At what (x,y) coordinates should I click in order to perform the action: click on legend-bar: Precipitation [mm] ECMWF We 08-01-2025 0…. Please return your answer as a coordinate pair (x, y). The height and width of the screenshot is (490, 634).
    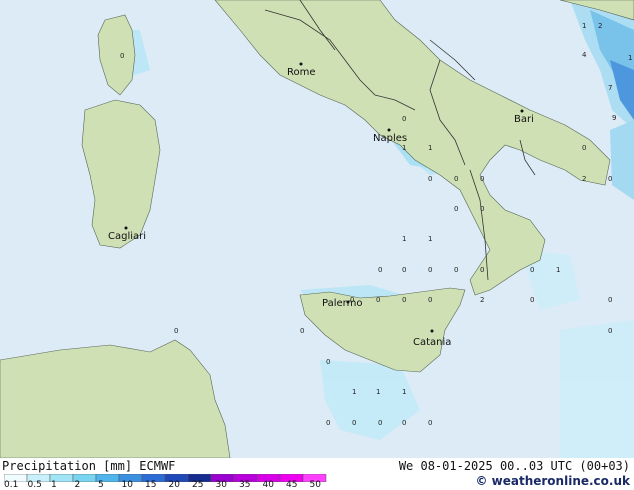
    Looking at the image, I should click on (317, 474).